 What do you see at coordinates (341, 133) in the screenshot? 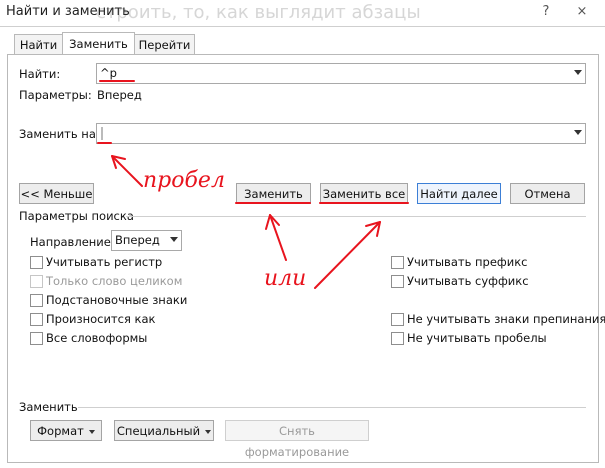
I see `replace-input` at bounding box center [341, 133].